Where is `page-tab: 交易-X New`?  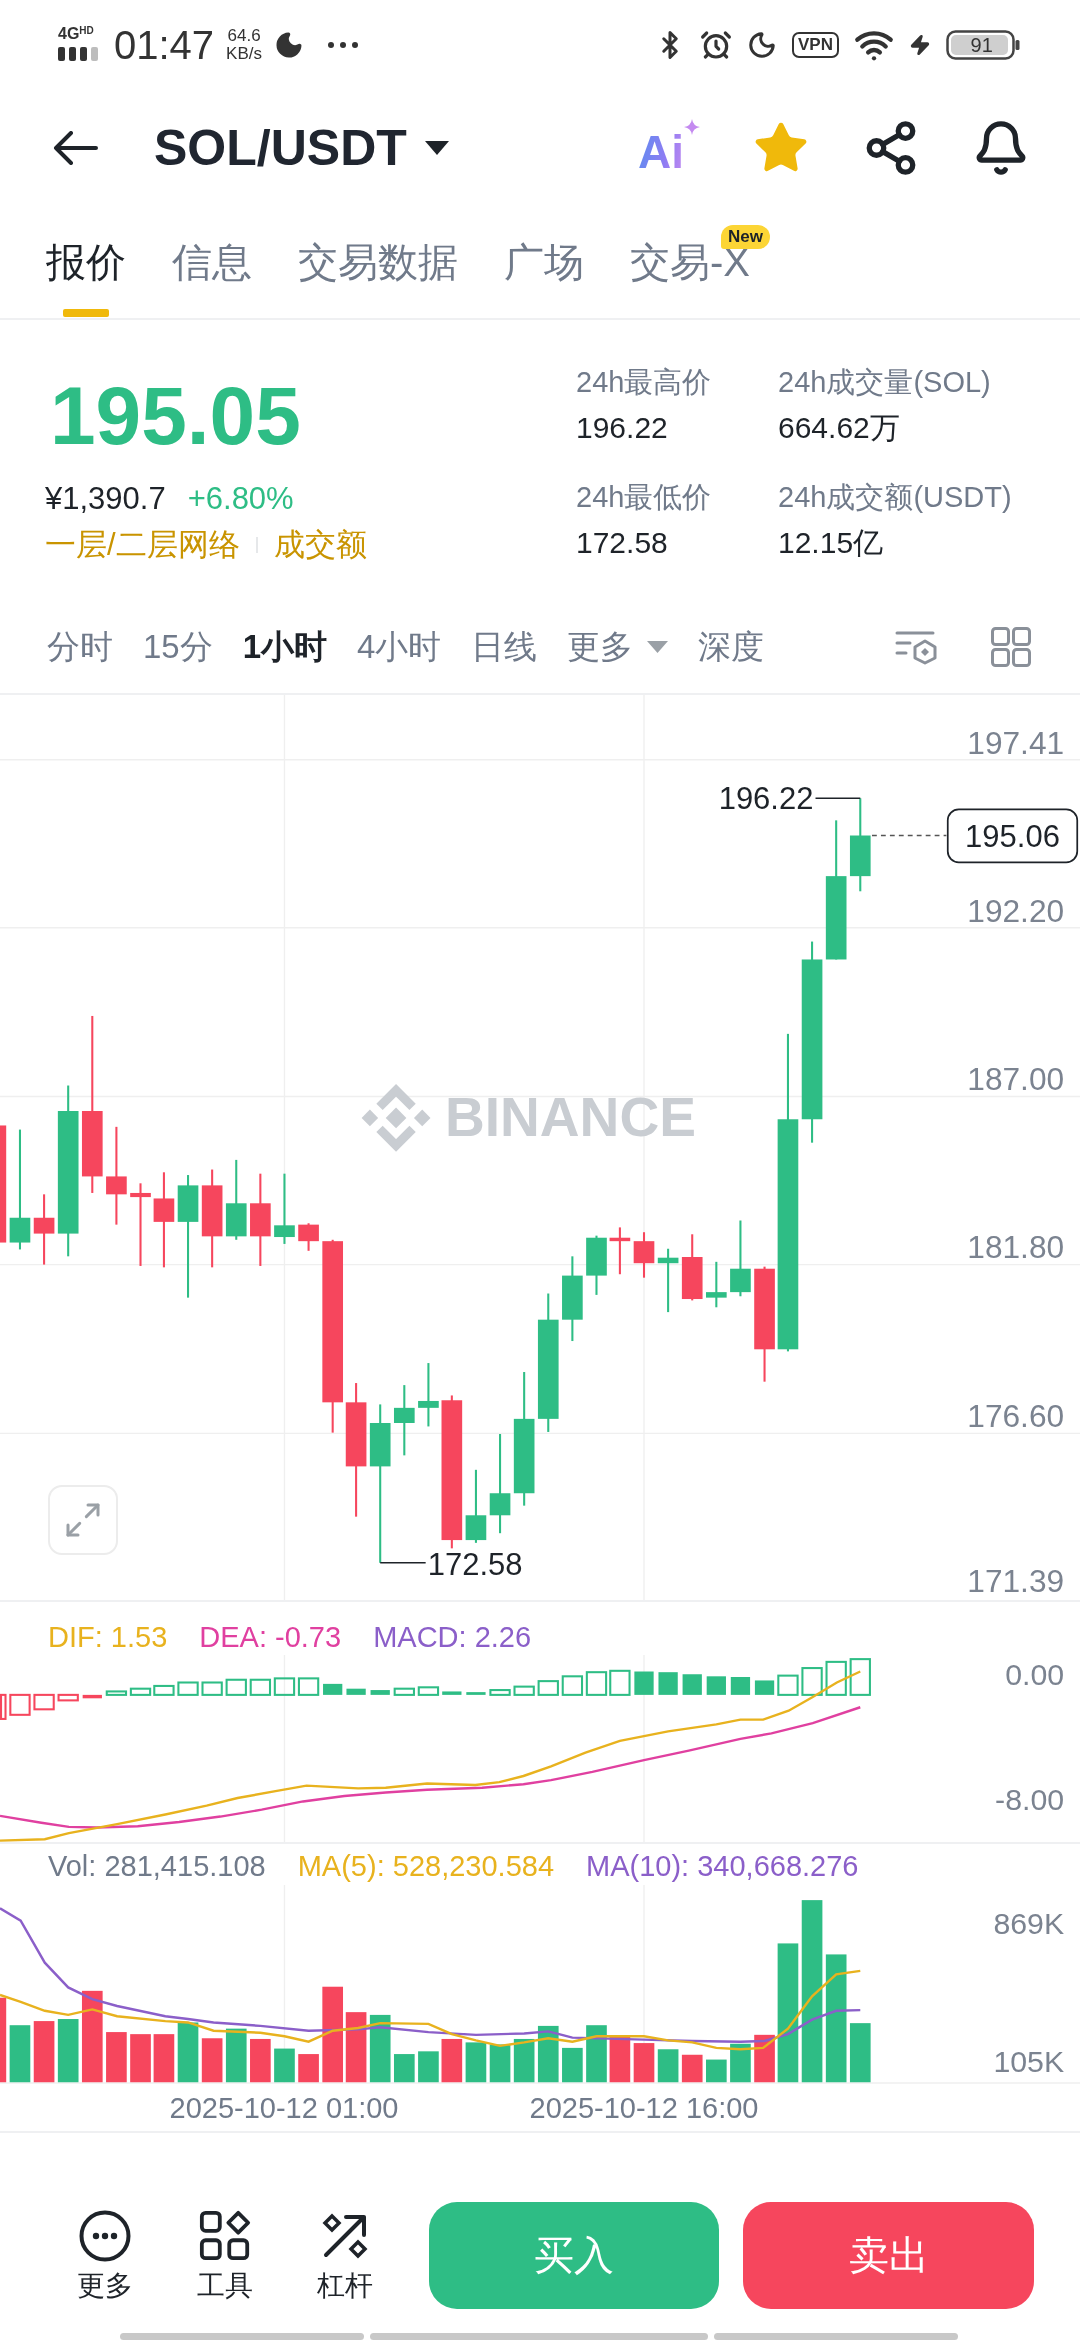
page-tab: 交易-X New is located at coordinates (700, 261).